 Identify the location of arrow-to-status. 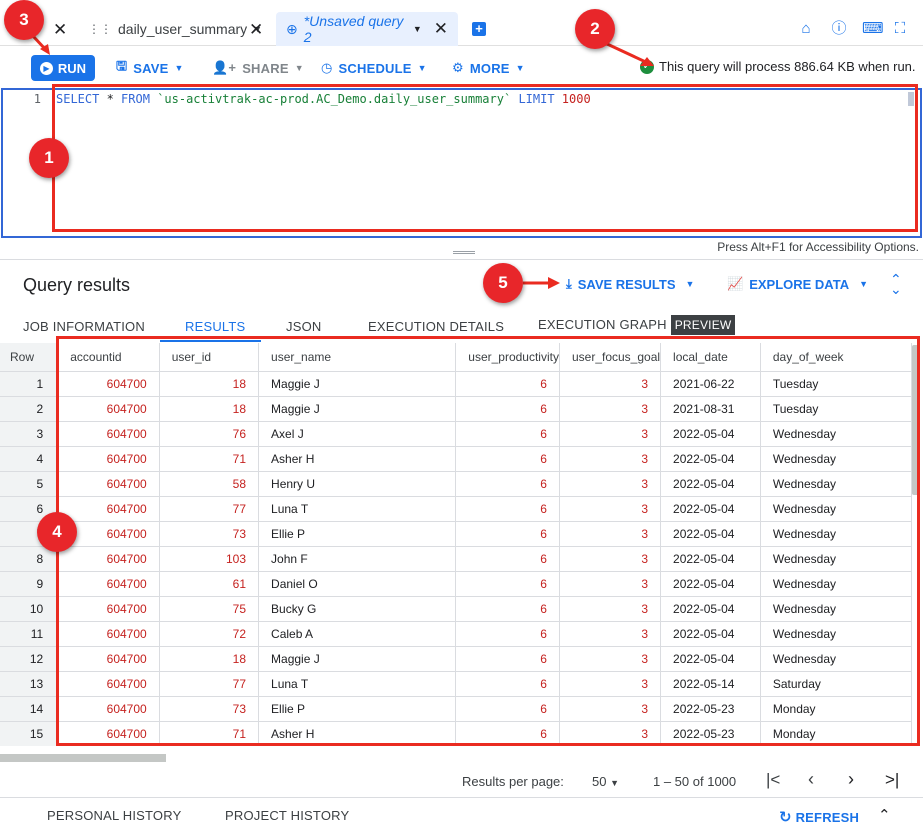
(627, 53).